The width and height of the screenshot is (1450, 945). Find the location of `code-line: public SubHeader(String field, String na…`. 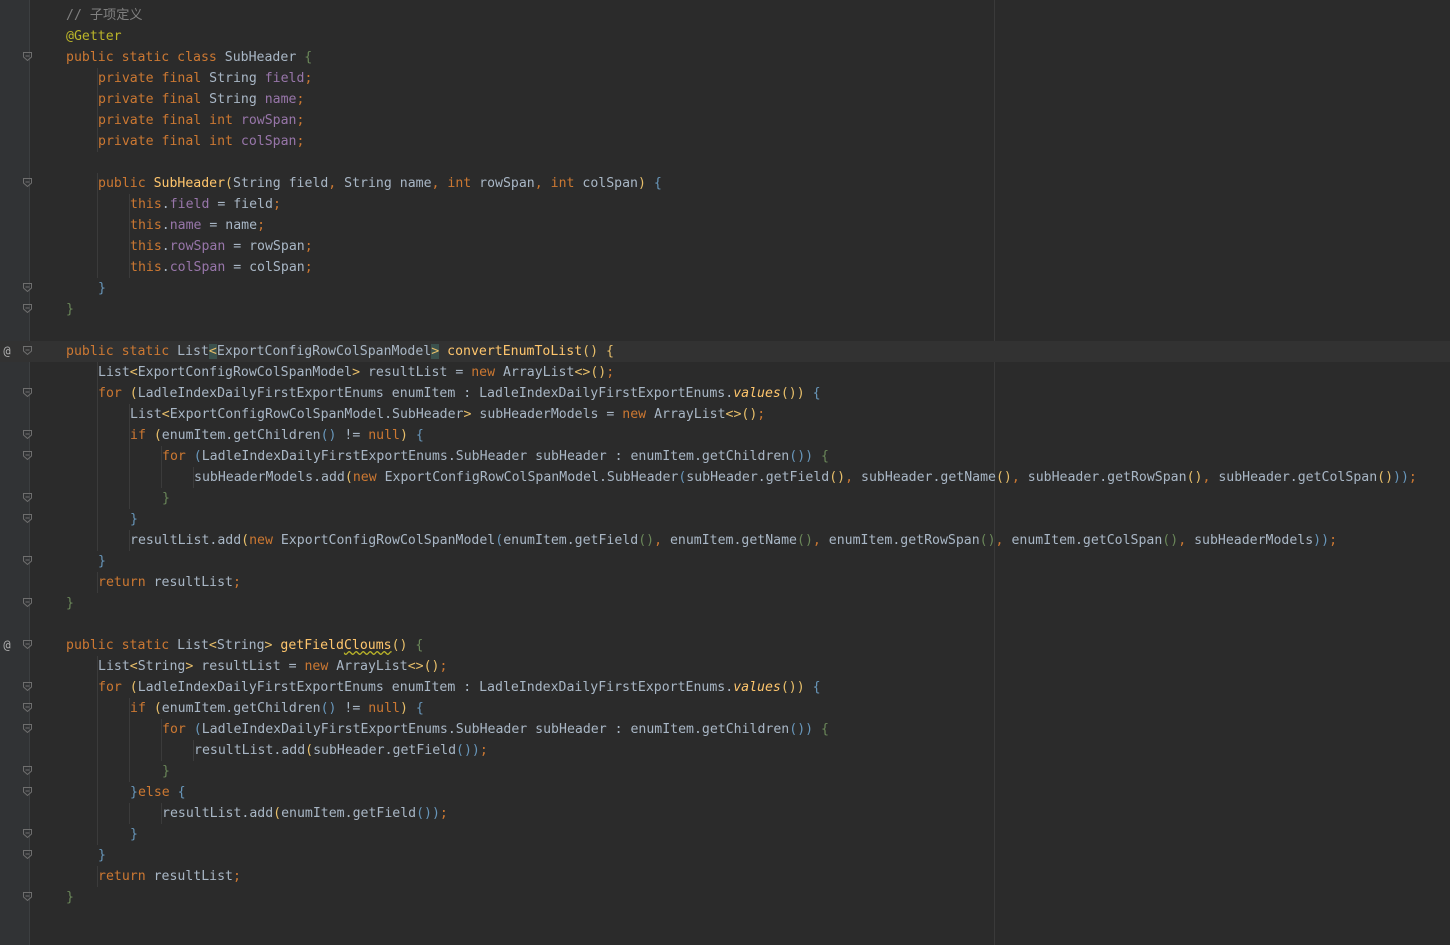

code-line: public SubHeader(String field, String na… is located at coordinates (725, 183).